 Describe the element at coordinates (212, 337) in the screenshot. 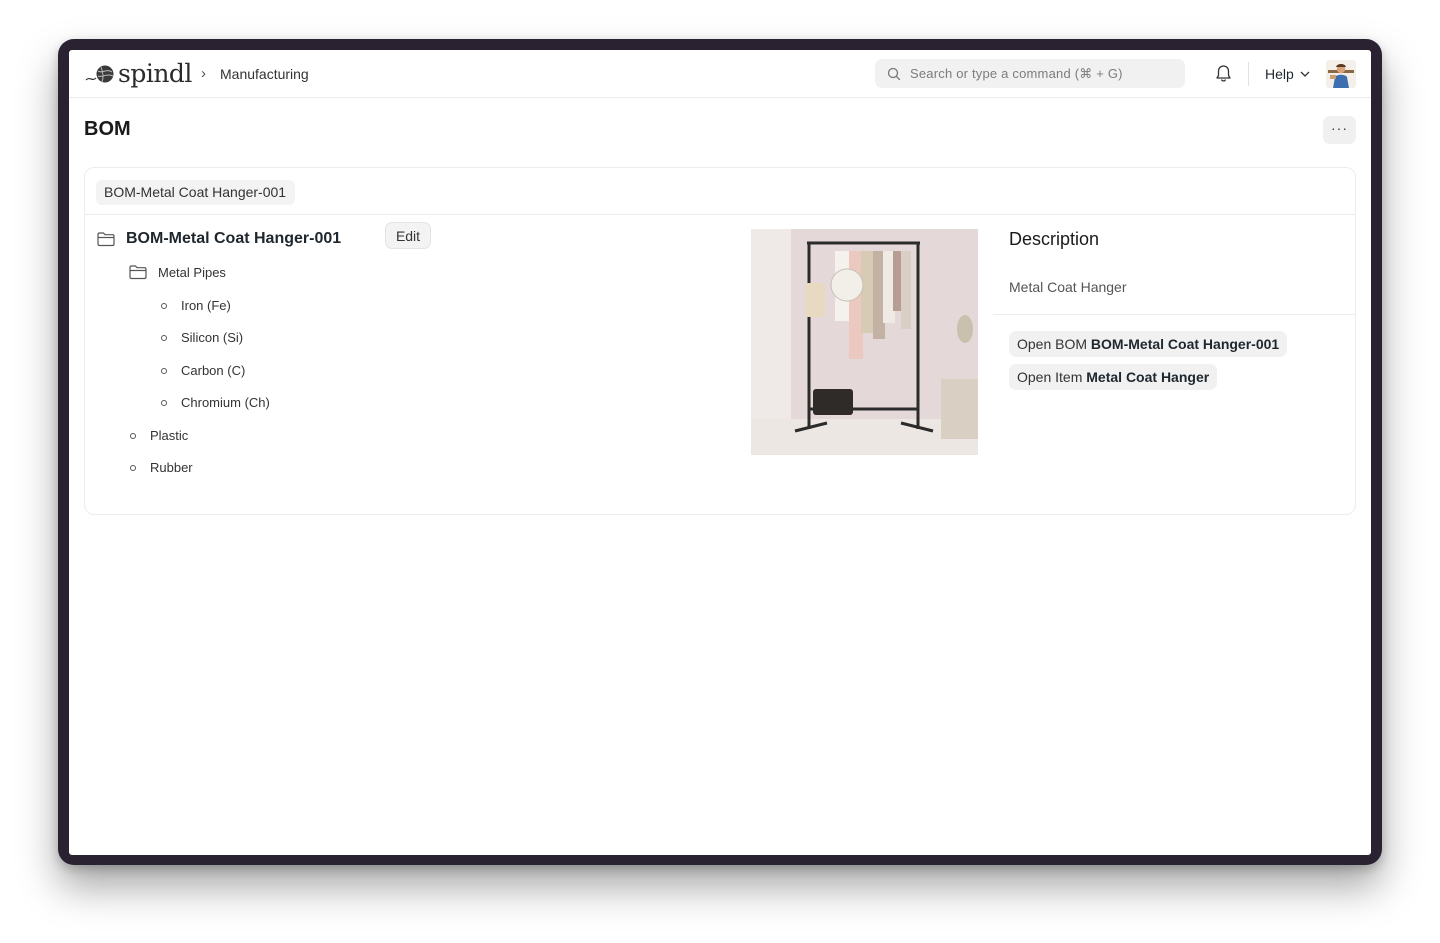

I see `tree-node-label: Silicon (Si)` at that location.